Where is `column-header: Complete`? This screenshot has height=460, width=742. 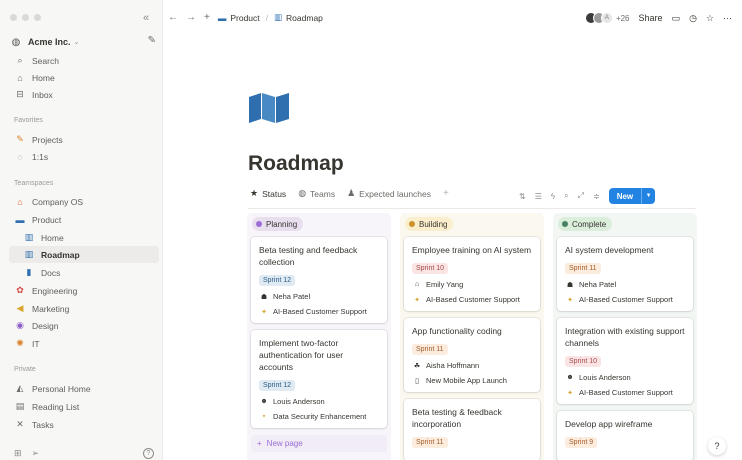
column-header: Complete is located at coordinates (585, 224).